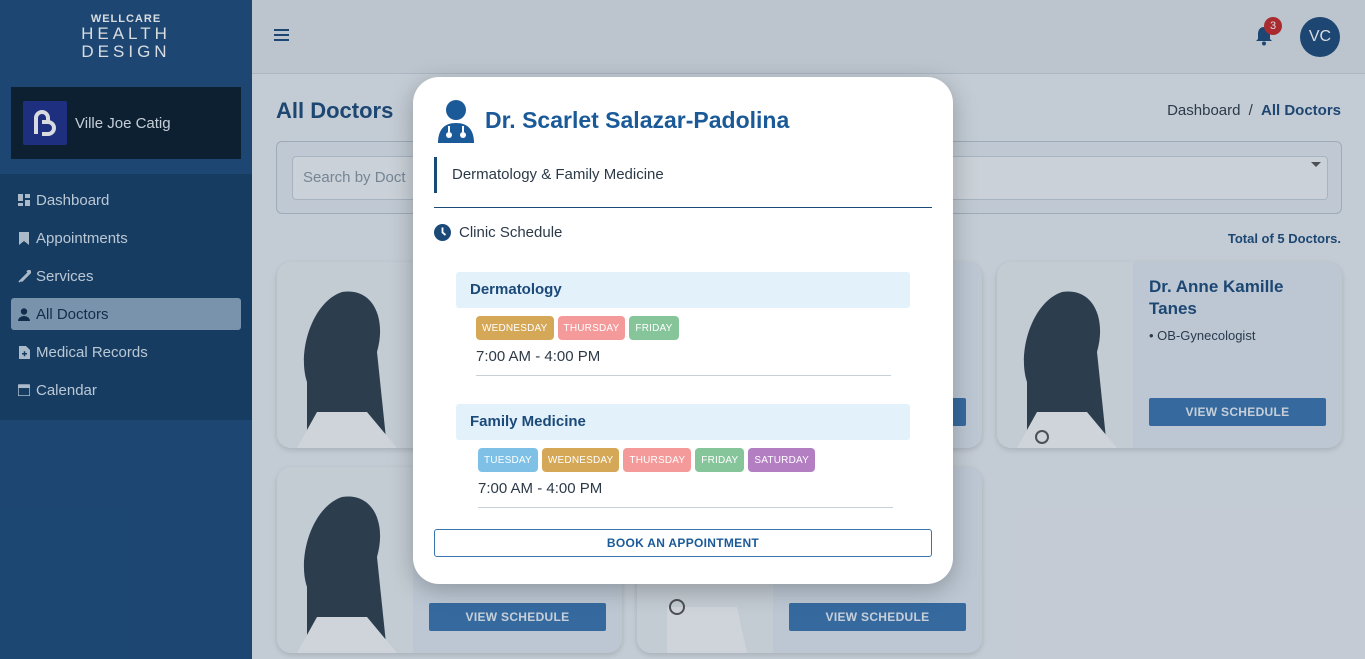  I want to click on day-chip-list: TUESDAY WEDNESDAY THURSDAY FRIDAY SATURDAY, so click(683, 460).